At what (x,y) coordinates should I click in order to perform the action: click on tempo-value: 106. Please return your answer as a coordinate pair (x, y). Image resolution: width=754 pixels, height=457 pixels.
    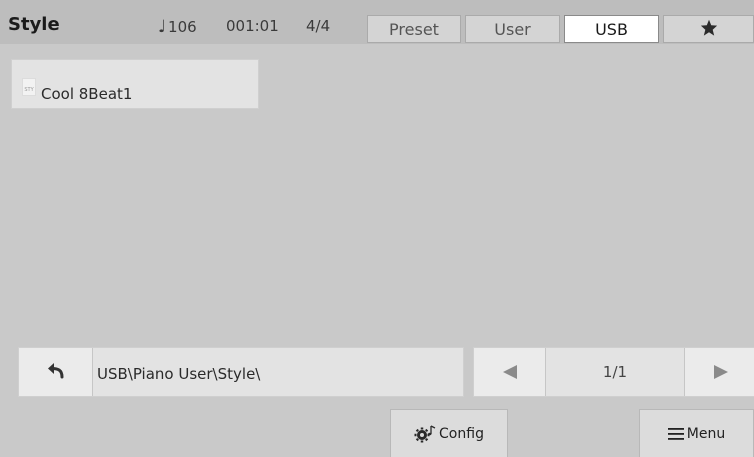
    Looking at the image, I should click on (182, 27).